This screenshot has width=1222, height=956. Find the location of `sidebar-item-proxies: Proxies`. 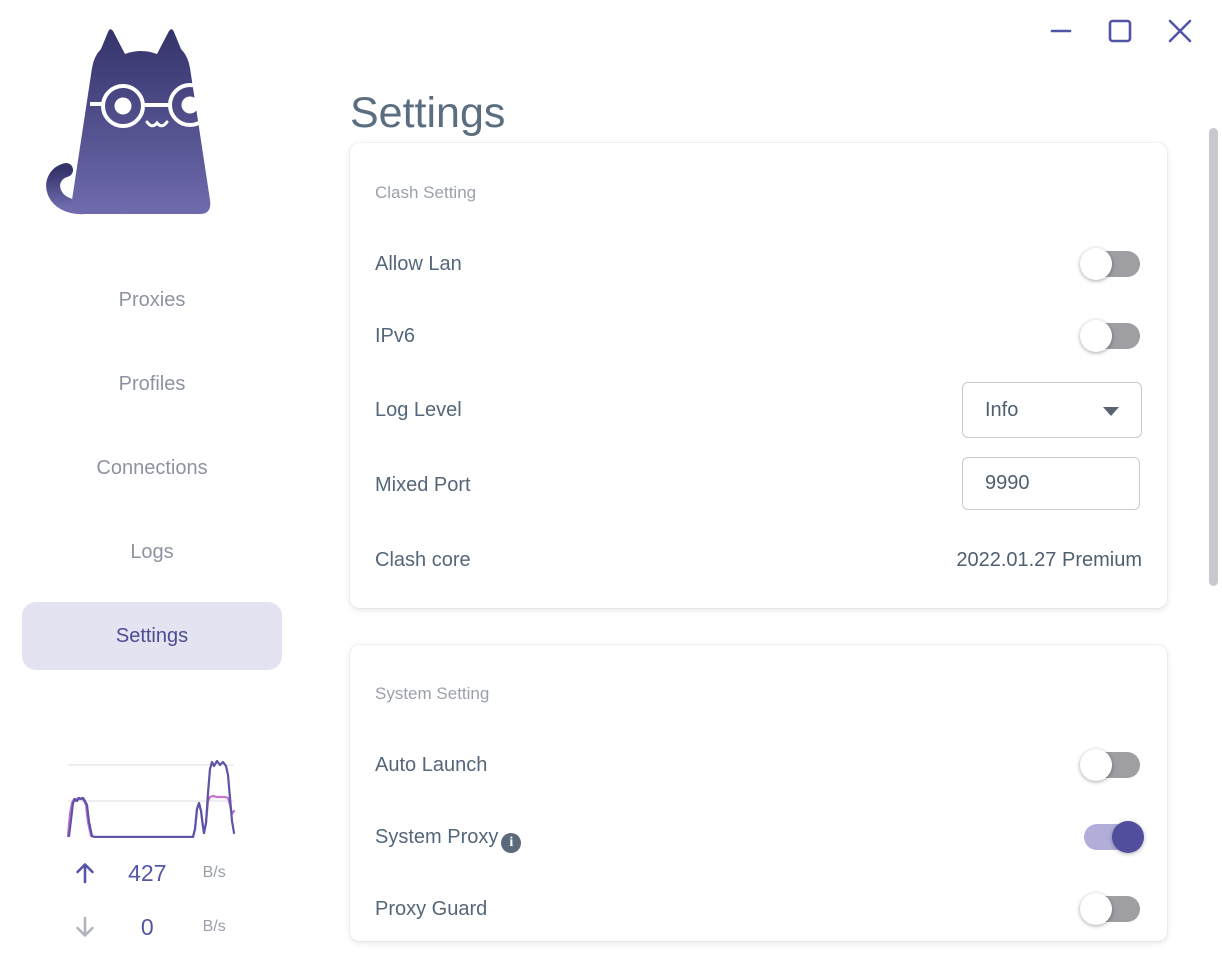

sidebar-item-proxies: Proxies is located at coordinates (152, 300).